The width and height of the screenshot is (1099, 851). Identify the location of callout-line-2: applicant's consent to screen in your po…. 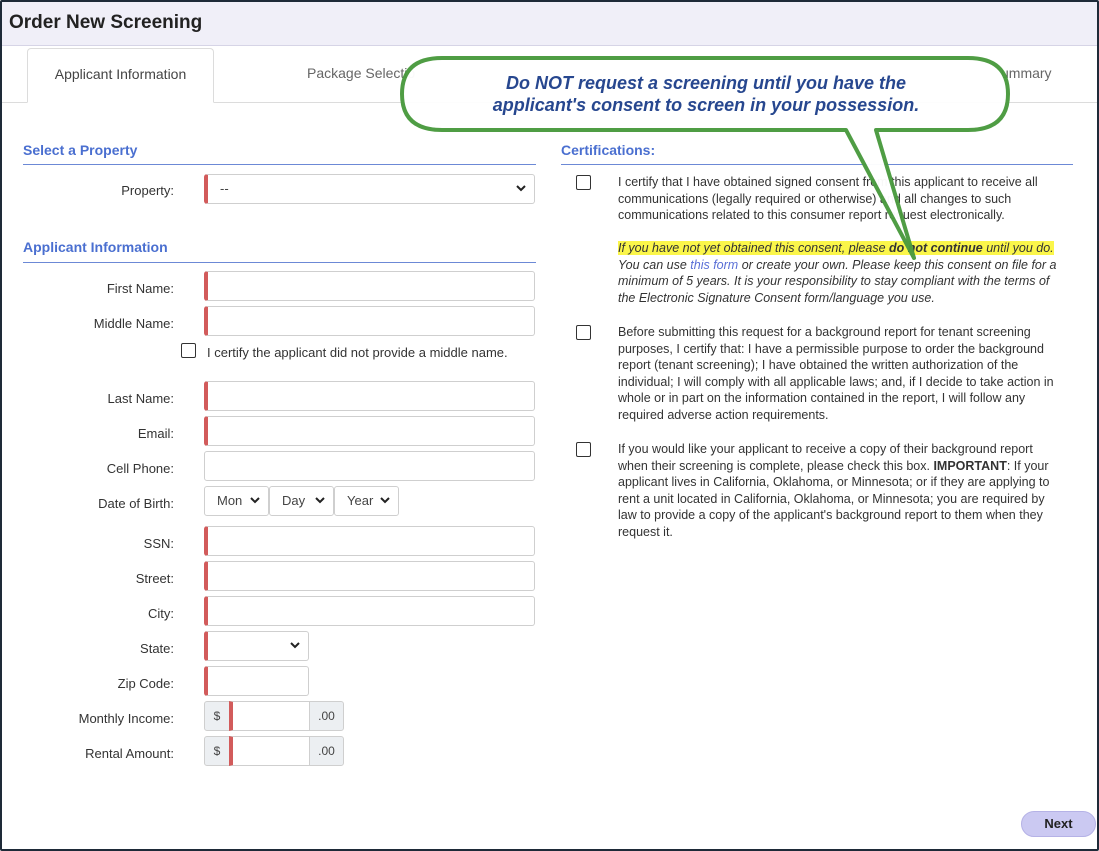
(706, 105).